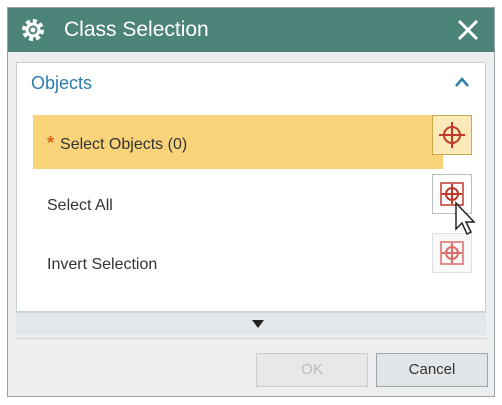 The height and width of the screenshot is (405, 502). Describe the element at coordinates (238, 142) in the screenshot. I see `select-objects-row: * Select Objects (0)` at that location.